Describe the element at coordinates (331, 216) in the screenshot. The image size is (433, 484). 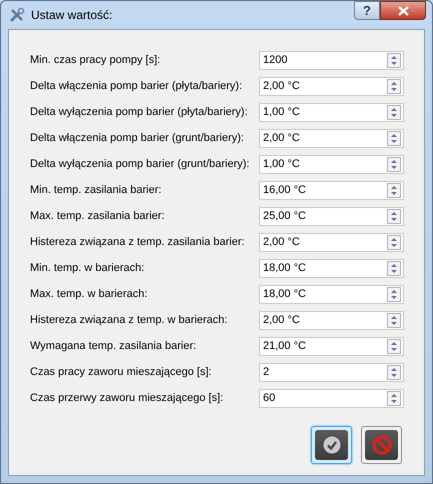
I see `spin-box: 25,00 °C` at that location.